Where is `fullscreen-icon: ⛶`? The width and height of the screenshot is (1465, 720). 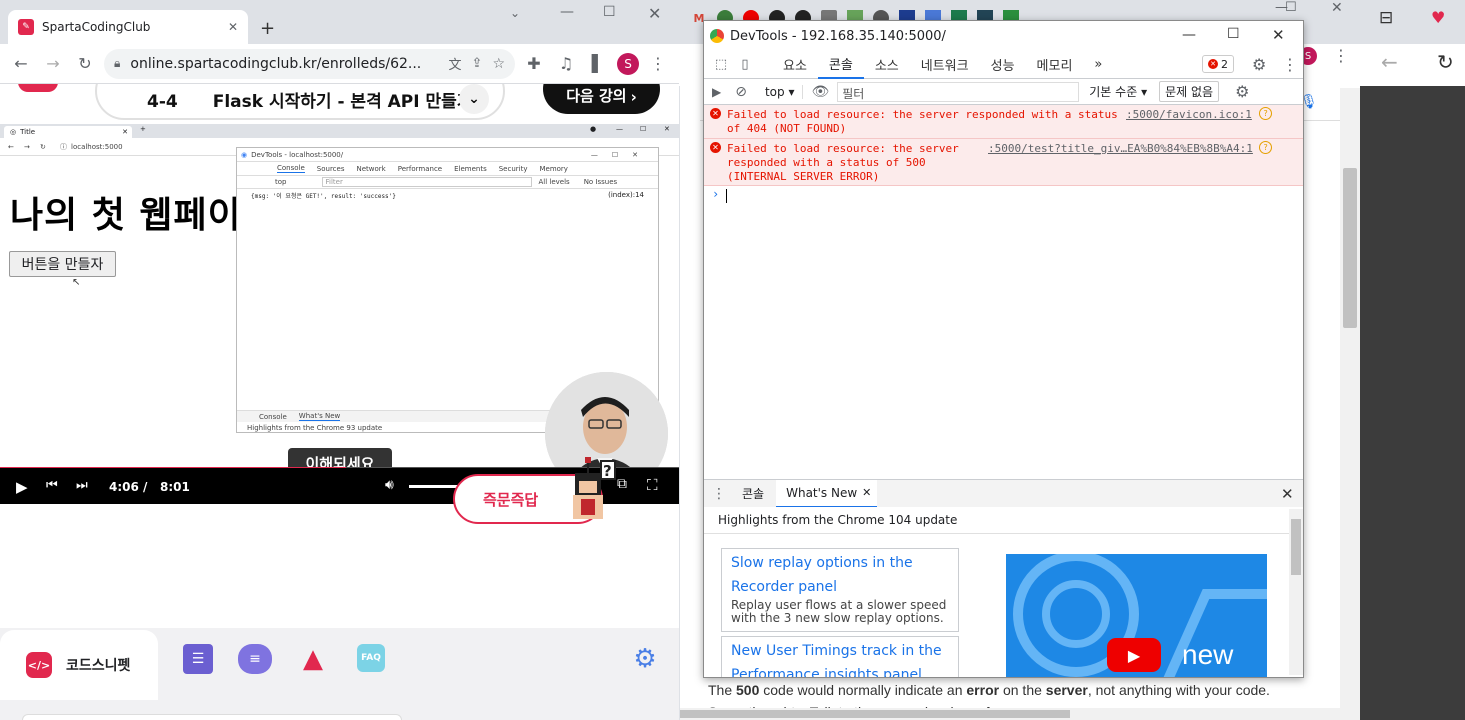
fullscreen-icon: ⛶ is located at coordinates (652, 485).